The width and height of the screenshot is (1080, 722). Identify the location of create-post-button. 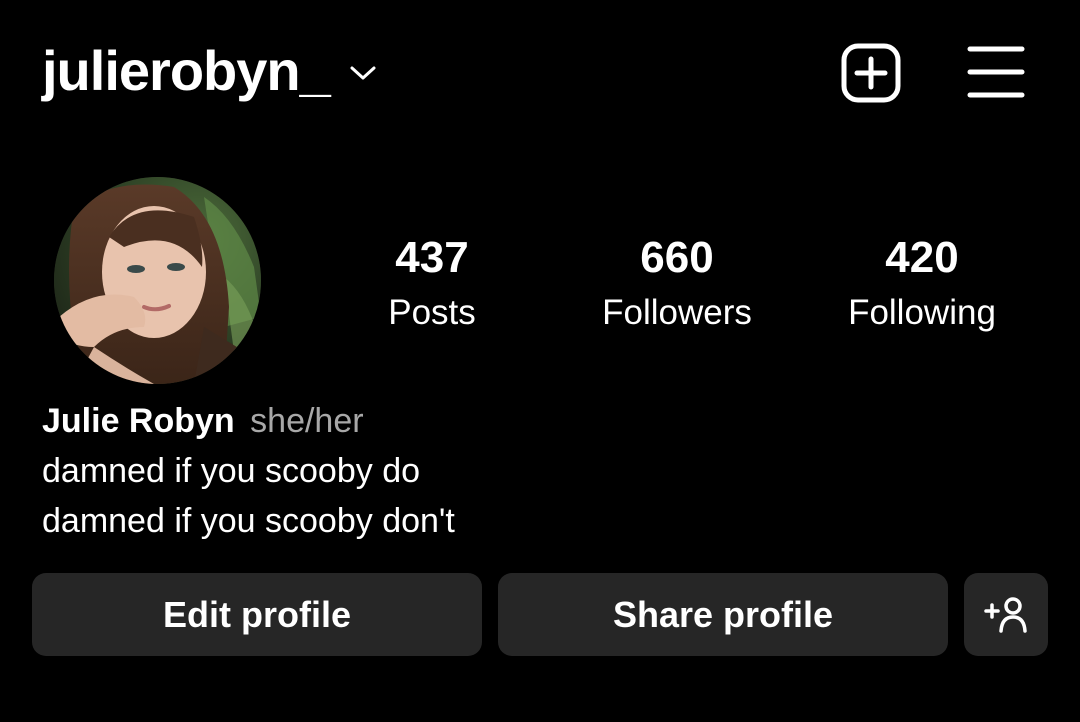
(871, 73).